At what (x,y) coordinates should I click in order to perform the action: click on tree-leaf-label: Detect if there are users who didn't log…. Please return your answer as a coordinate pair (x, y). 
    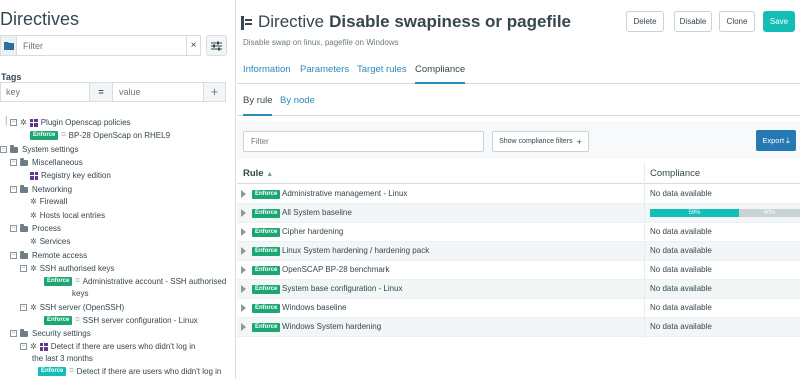
    Looking at the image, I should click on (149, 371).